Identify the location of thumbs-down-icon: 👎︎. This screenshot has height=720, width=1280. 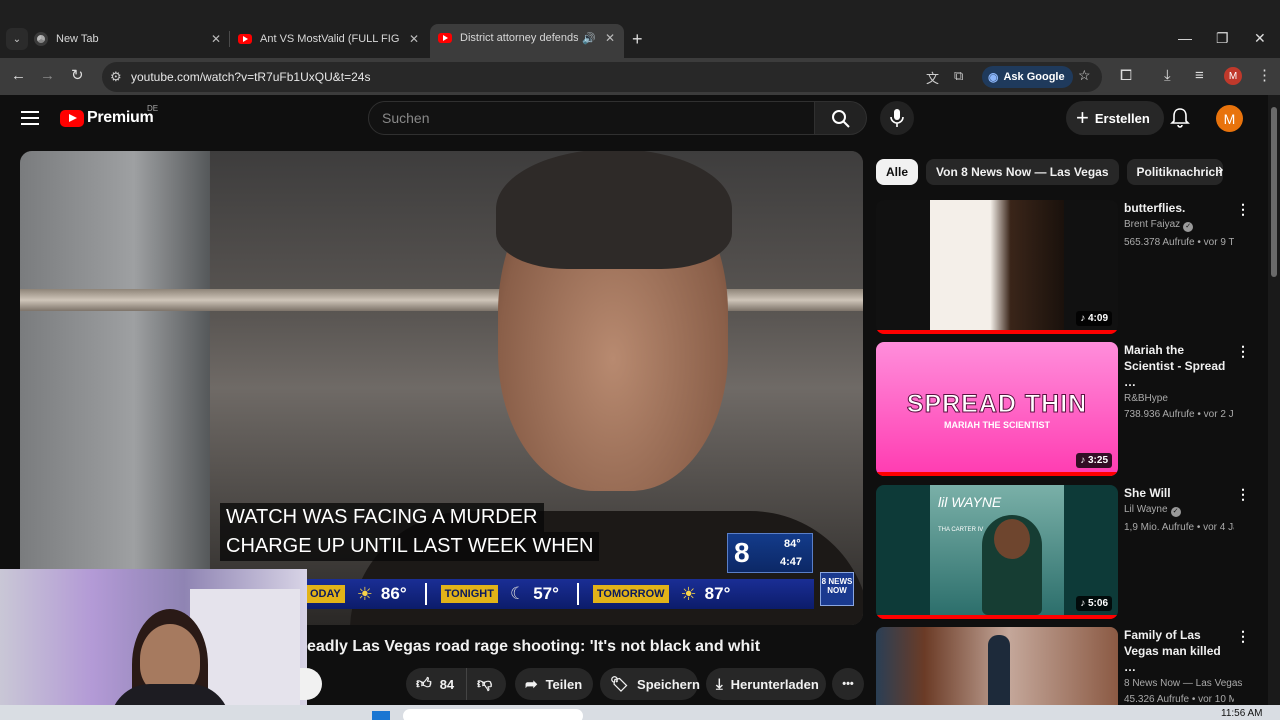
(485, 683).